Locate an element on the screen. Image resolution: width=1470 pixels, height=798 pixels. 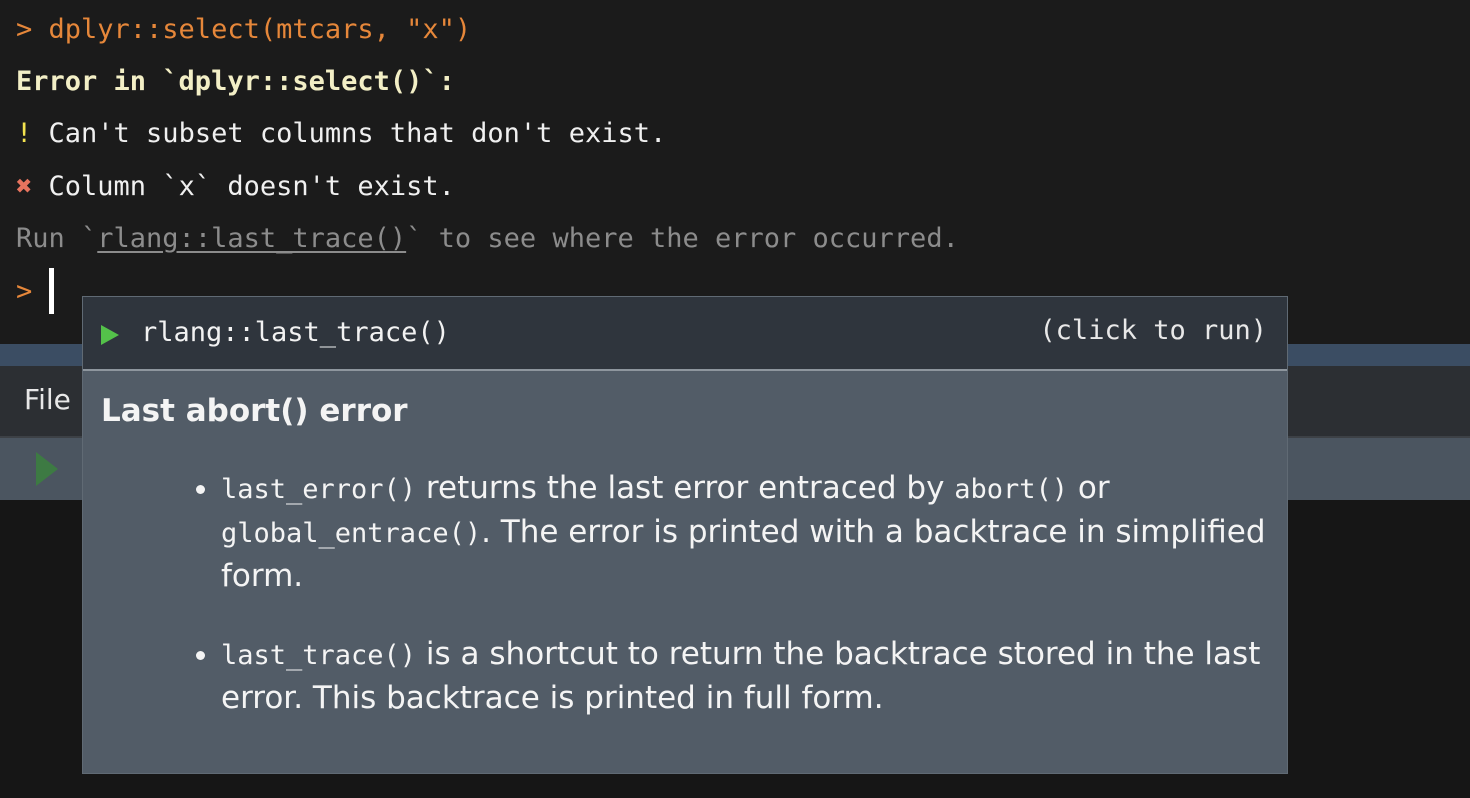
console-error-header: Error in `dplyr::select()`: is located at coordinates (235, 81).